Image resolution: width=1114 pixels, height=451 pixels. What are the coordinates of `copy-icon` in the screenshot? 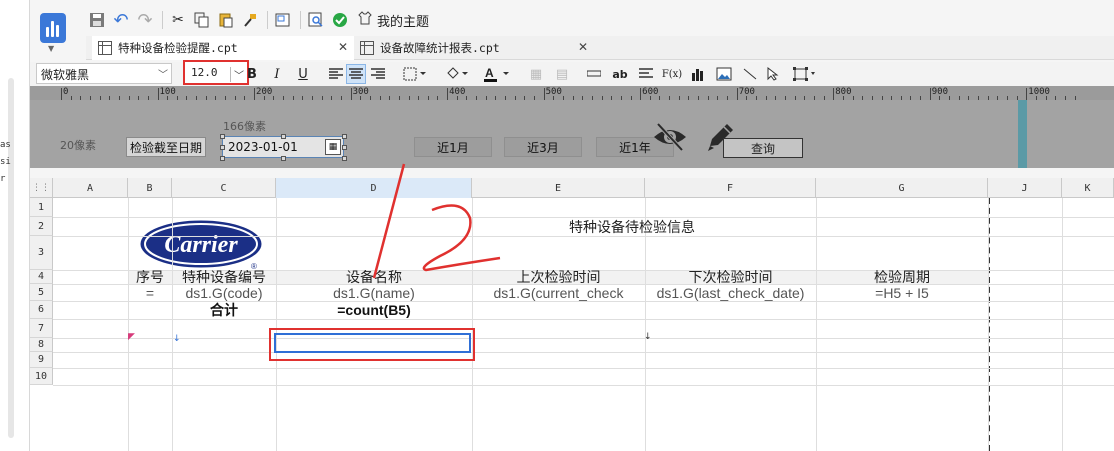 It's located at (202, 20).